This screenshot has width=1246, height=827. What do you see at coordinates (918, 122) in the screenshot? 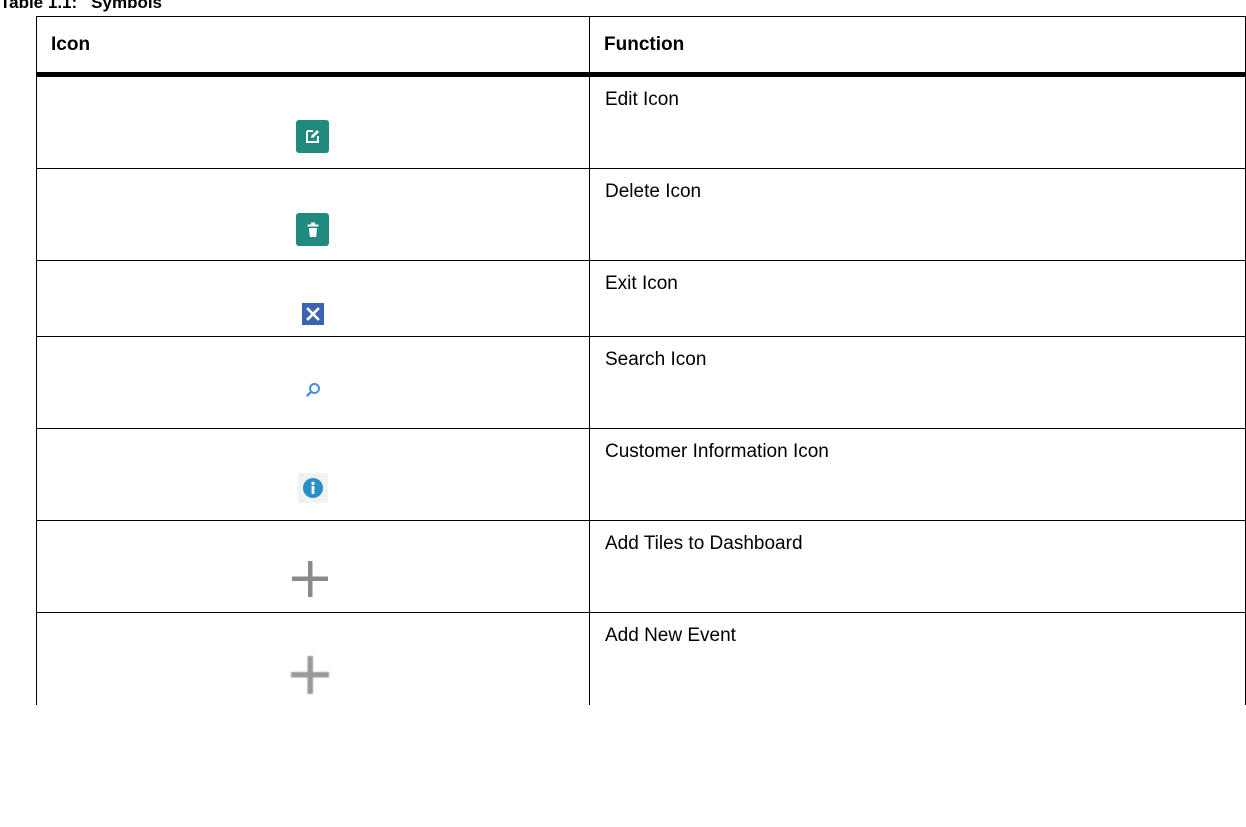
I see `function-cell: Edit Icon` at bounding box center [918, 122].